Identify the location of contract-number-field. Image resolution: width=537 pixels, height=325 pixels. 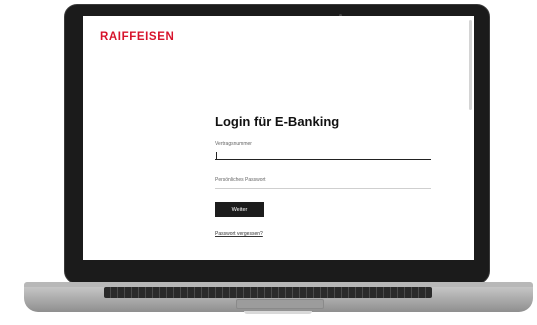
(323, 159).